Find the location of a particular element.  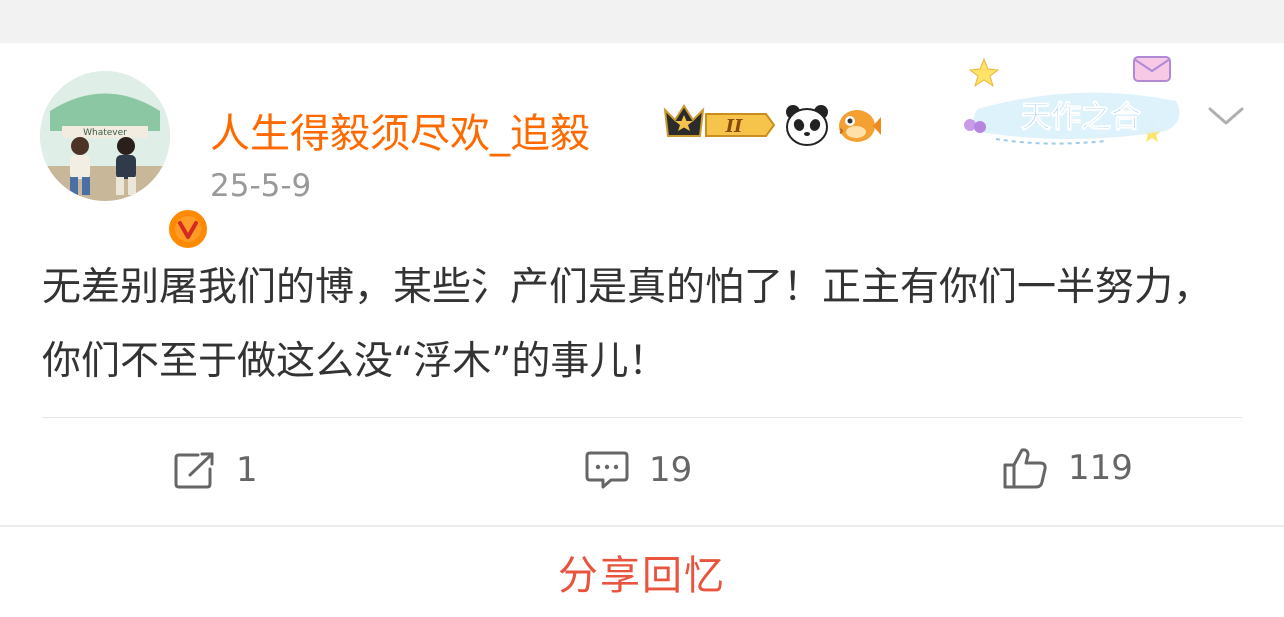

username: 人生得毅须尽欢_追毅 is located at coordinates (400, 130).